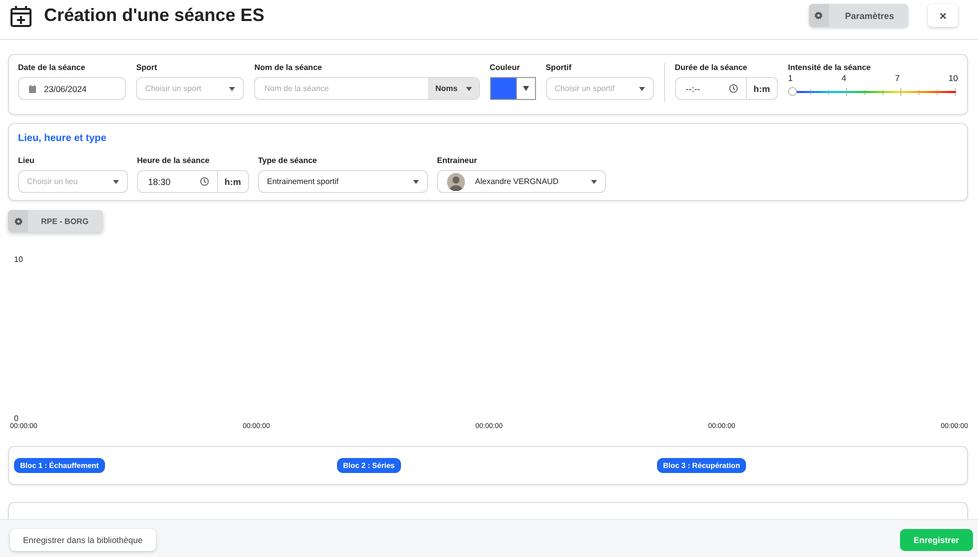 This screenshot has height=557, width=978. What do you see at coordinates (559, 68) in the screenshot?
I see `field-label: Sportif` at bounding box center [559, 68].